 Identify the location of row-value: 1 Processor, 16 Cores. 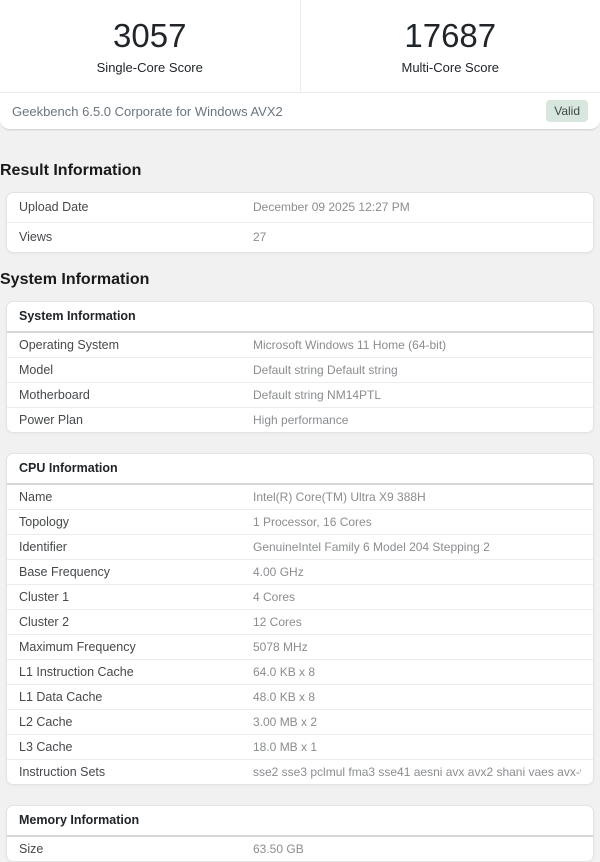
(417, 522).